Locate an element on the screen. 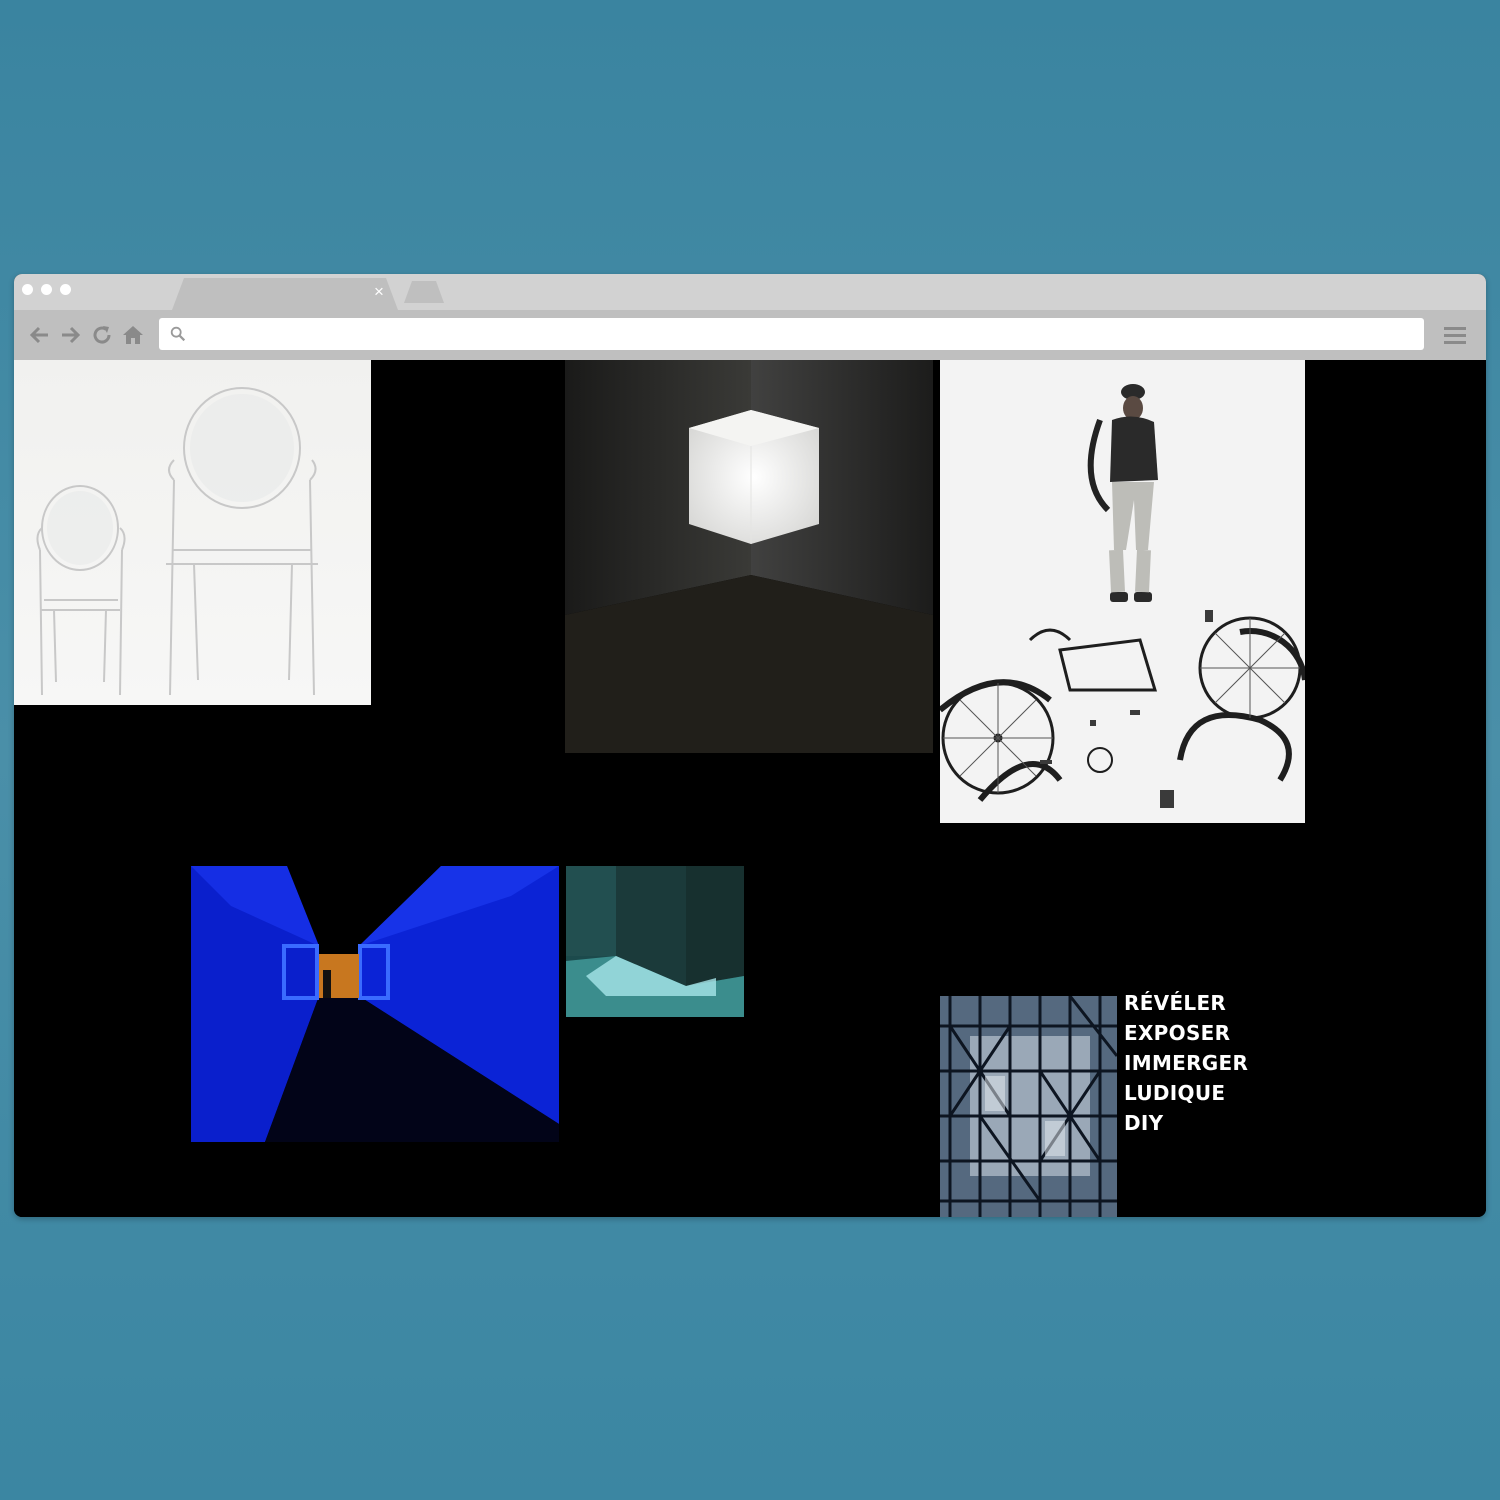 The image size is (1500, 1500). keyword-ludique: LUDIQUE is located at coordinates (1175, 1093).